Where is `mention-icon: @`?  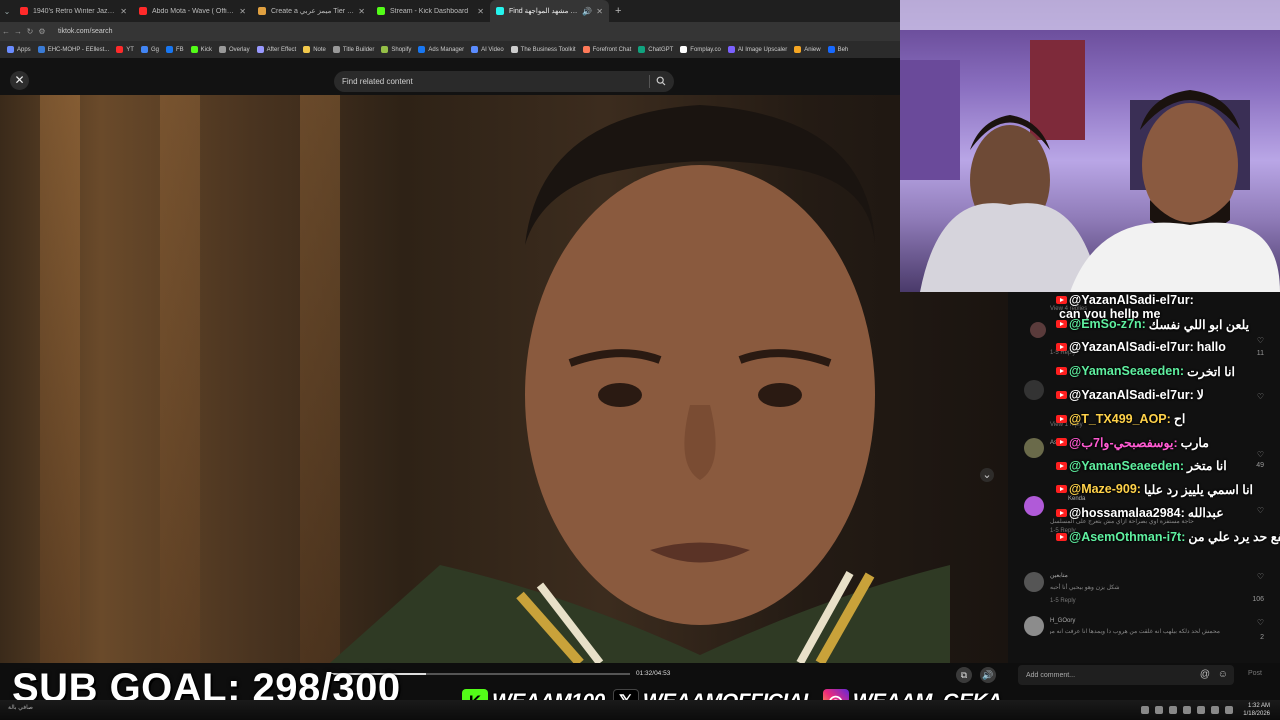
mention-icon: @ is located at coordinates (1205, 674).